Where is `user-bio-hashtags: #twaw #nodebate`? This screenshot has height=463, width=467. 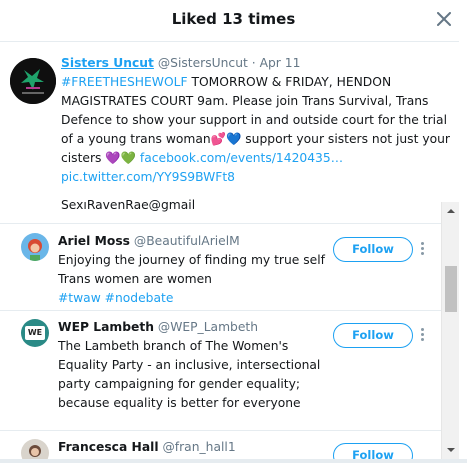 user-bio-hashtags: #twaw #nodebate is located at coordinates (193, 298).